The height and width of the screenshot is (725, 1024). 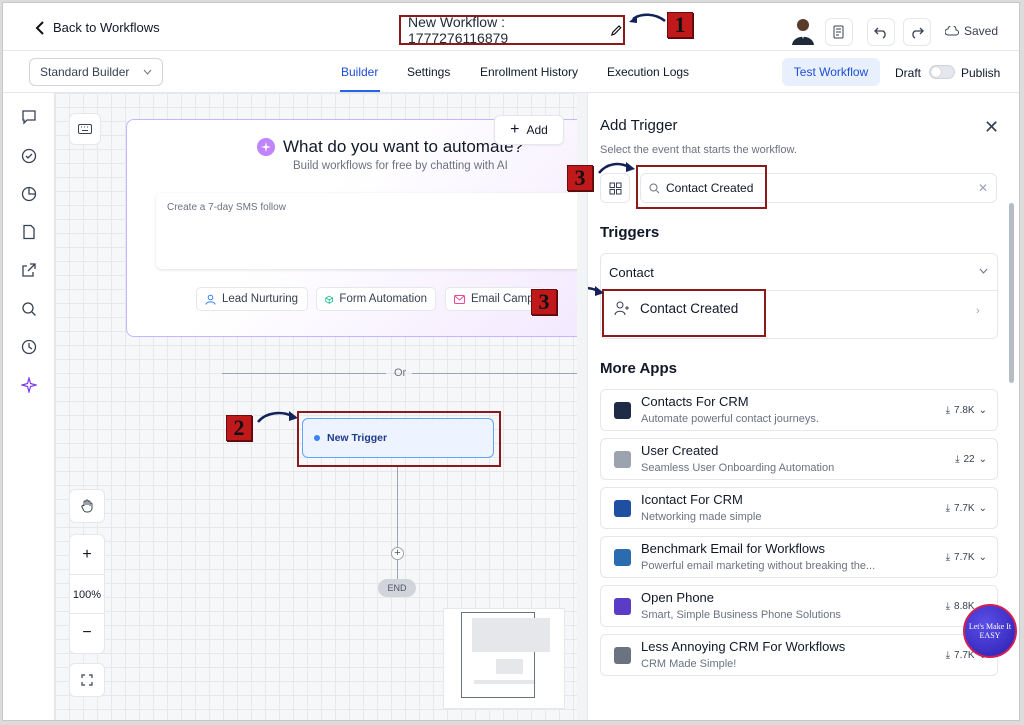 What do you see at coordinates (29, 156) in the screenshot?
I see `check-circle-icon` at bounding box center [29, 156].